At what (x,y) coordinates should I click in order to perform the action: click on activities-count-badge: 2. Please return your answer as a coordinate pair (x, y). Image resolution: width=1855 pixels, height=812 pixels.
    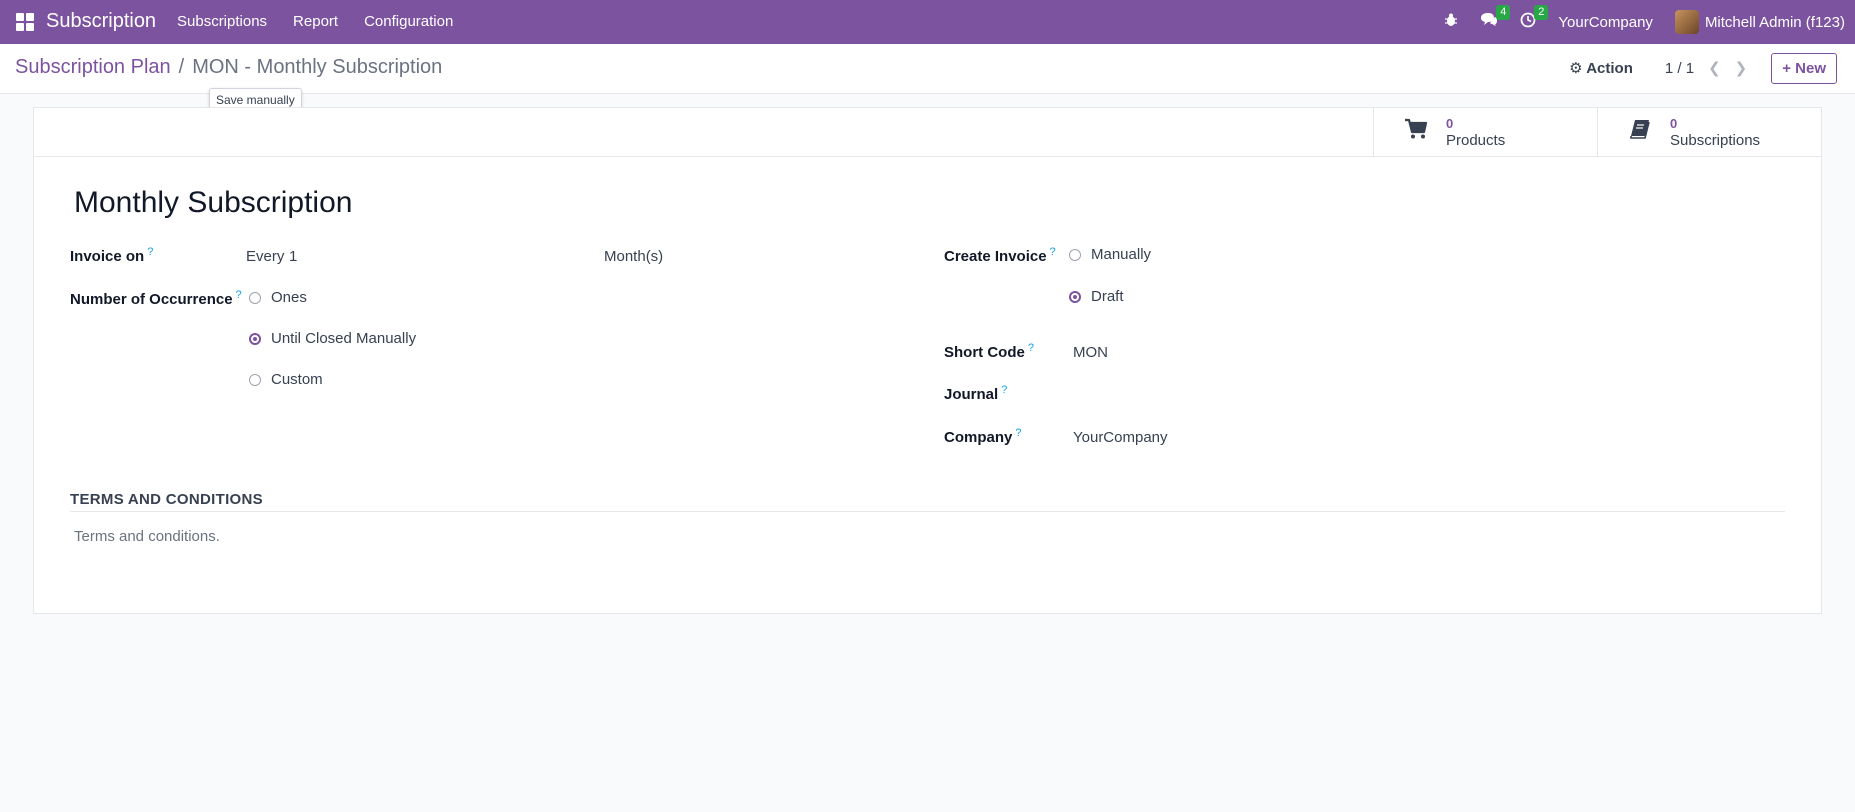
    Looking at the image, I should click on (1541, 12).